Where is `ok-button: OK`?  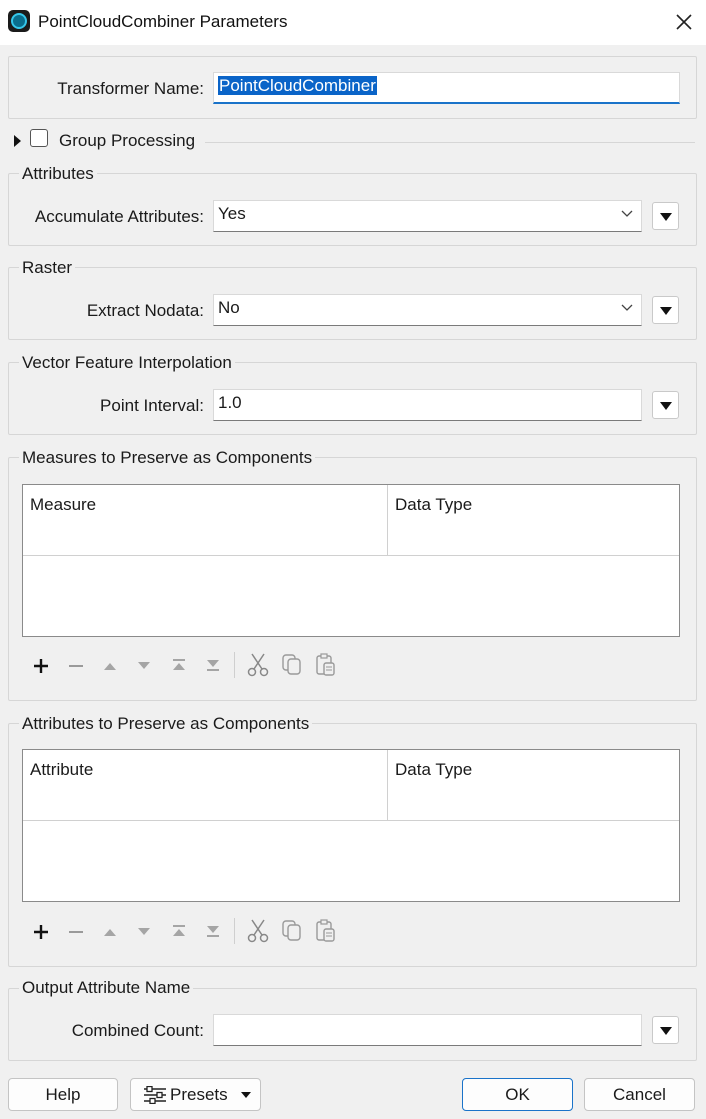 ok-button: OK is located at coordinates (517, 1094).